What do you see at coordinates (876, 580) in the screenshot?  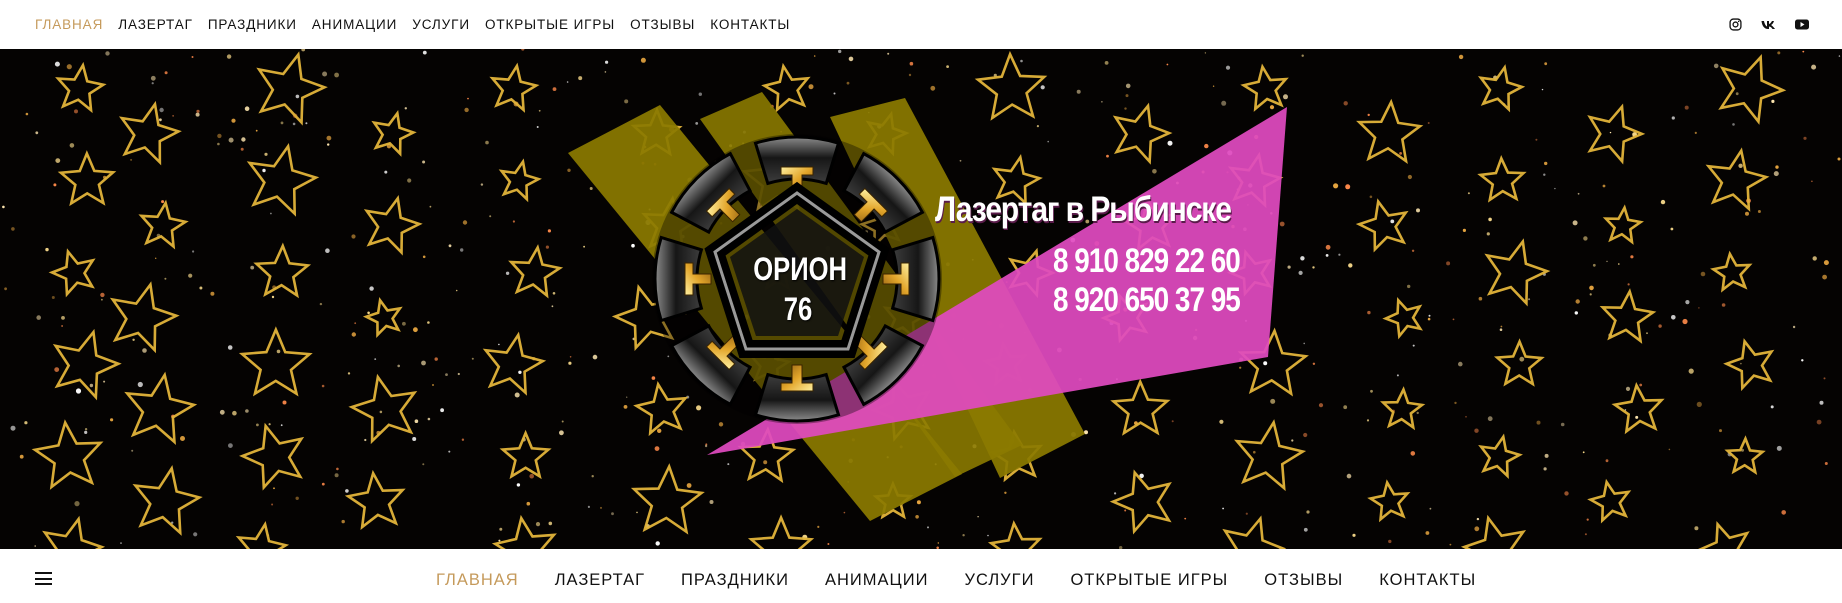 I see `bottom-nav-item-animations: АНИМАЦИИ` at bounding box center [876, 580].